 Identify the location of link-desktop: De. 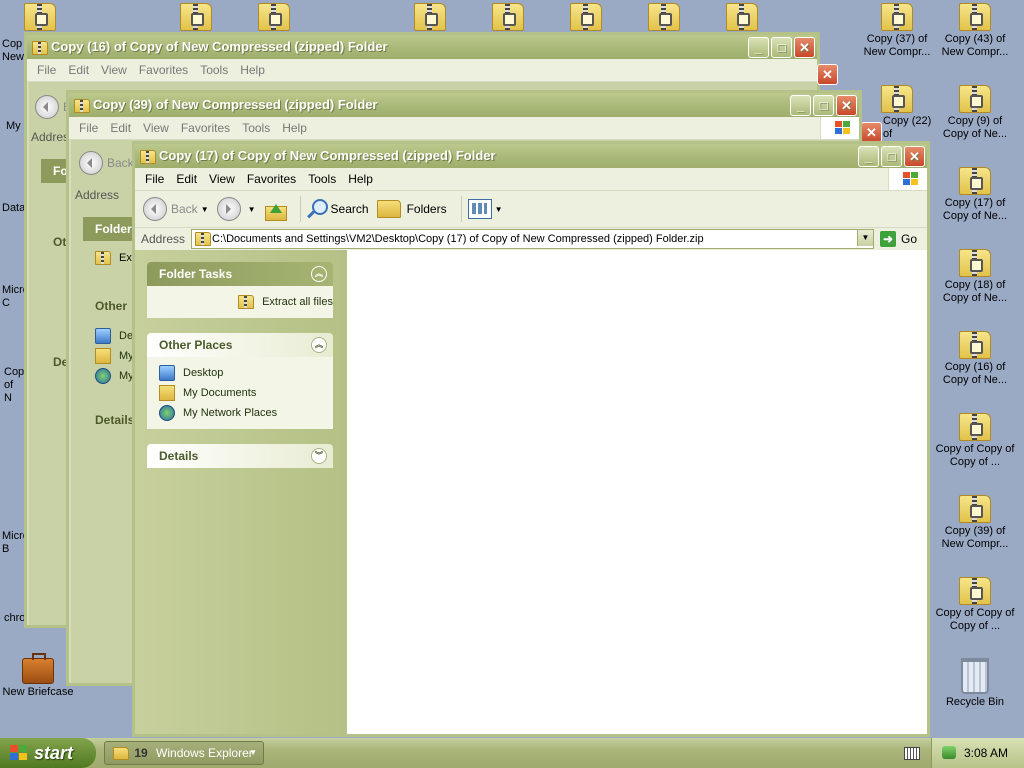
(114, 336).